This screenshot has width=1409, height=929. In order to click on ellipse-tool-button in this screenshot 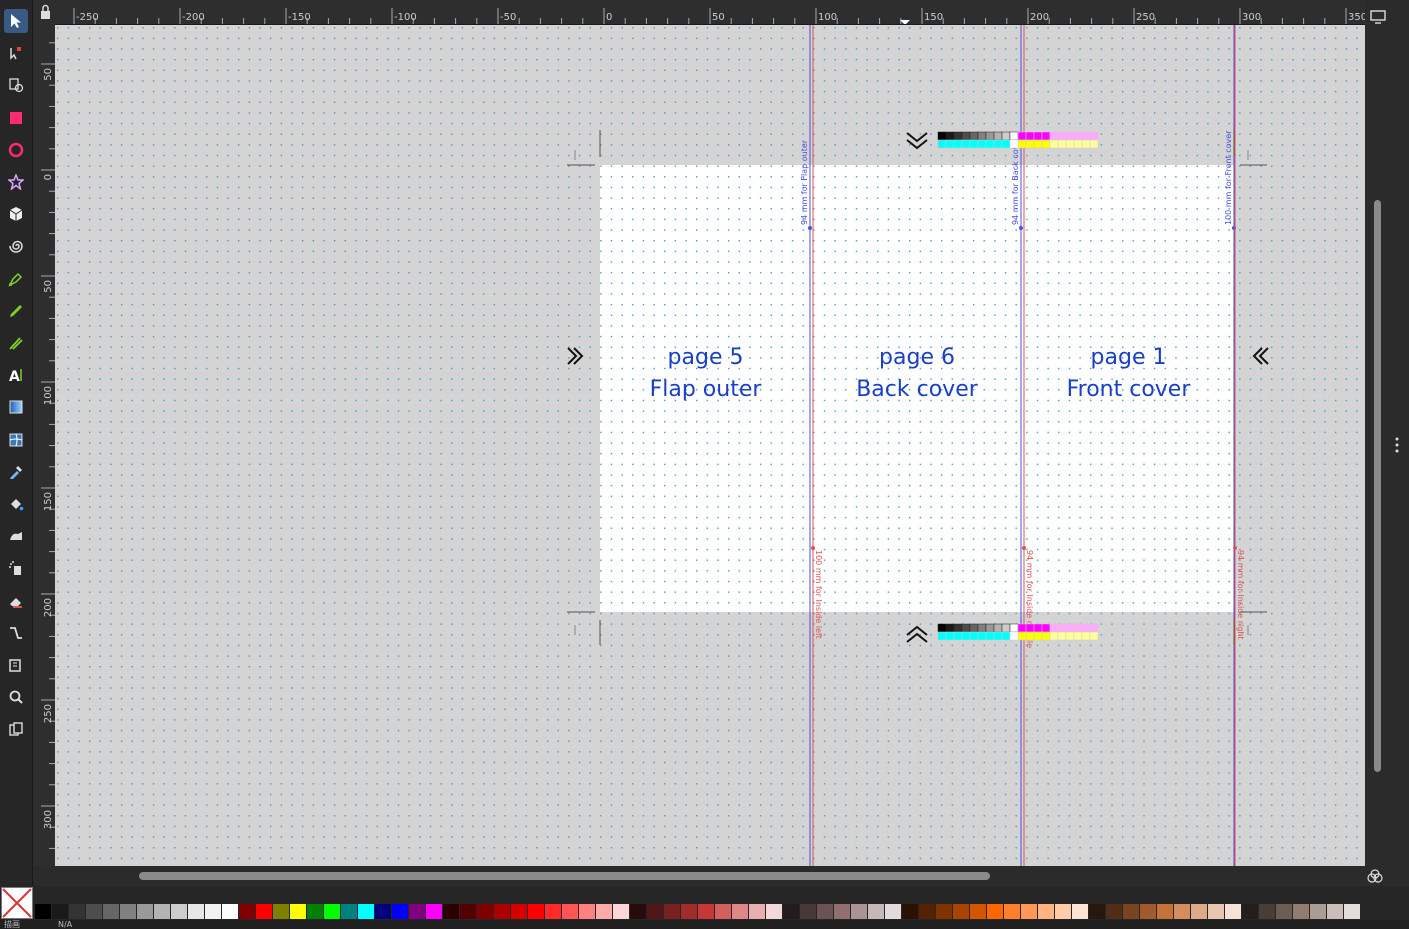, I will do `click(16, 150)`.